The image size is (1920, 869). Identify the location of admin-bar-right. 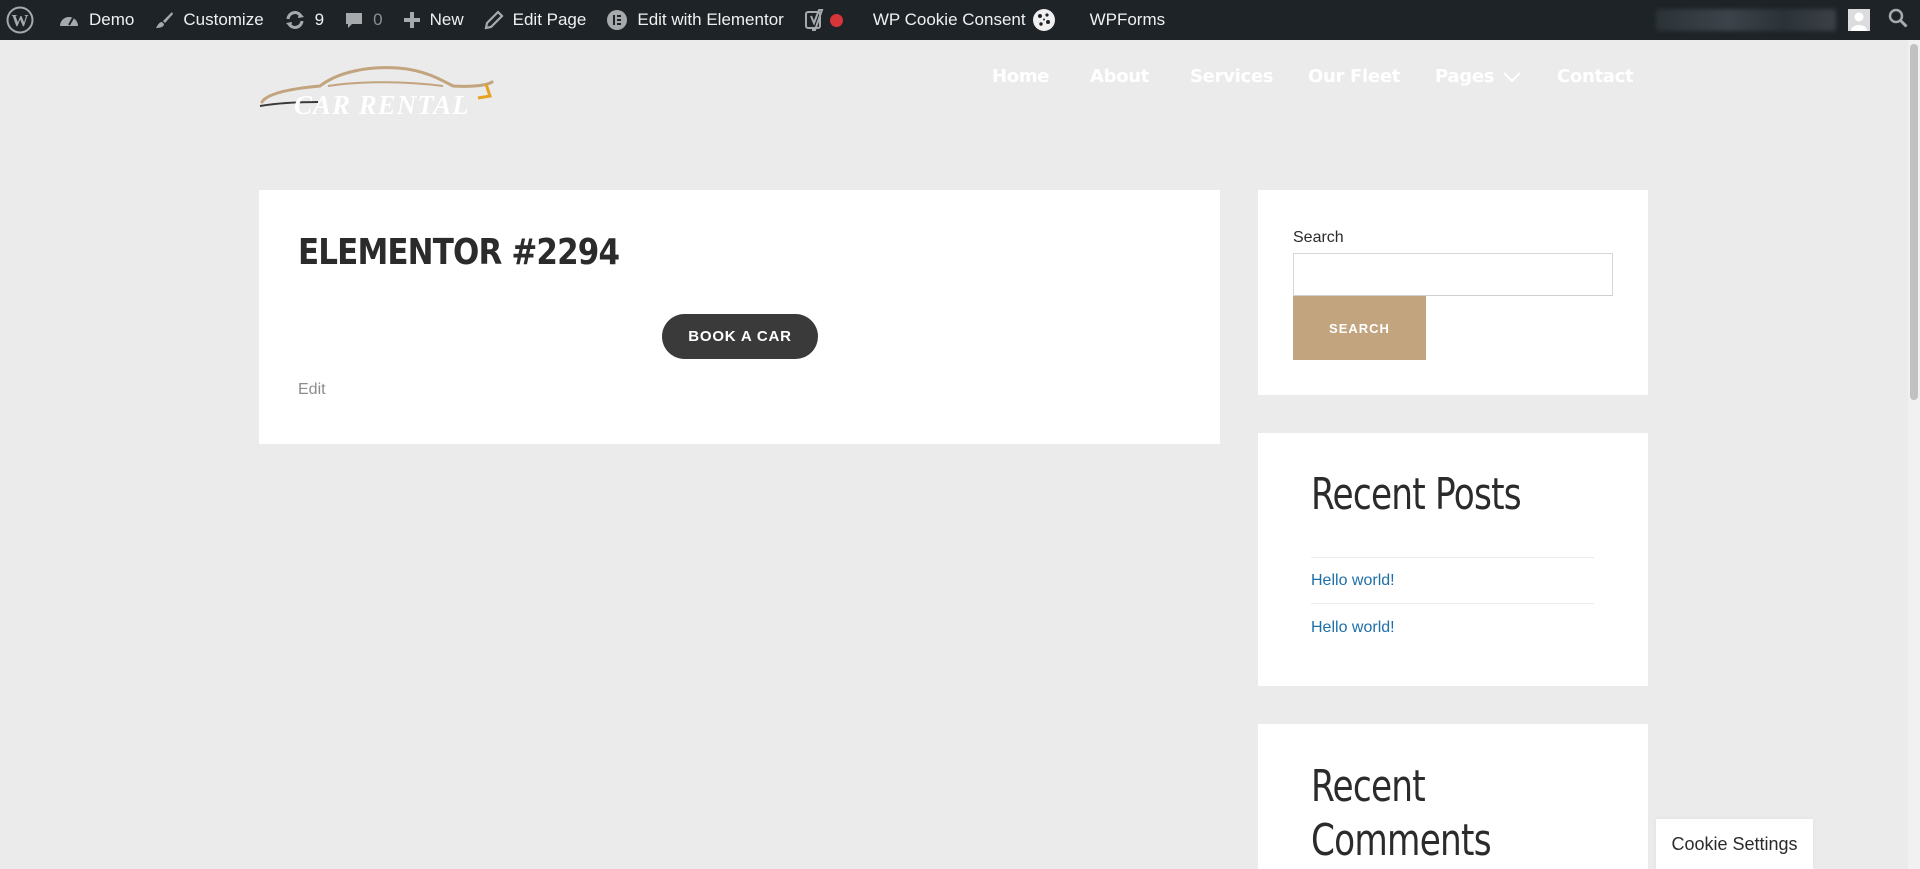
(1788, 20).